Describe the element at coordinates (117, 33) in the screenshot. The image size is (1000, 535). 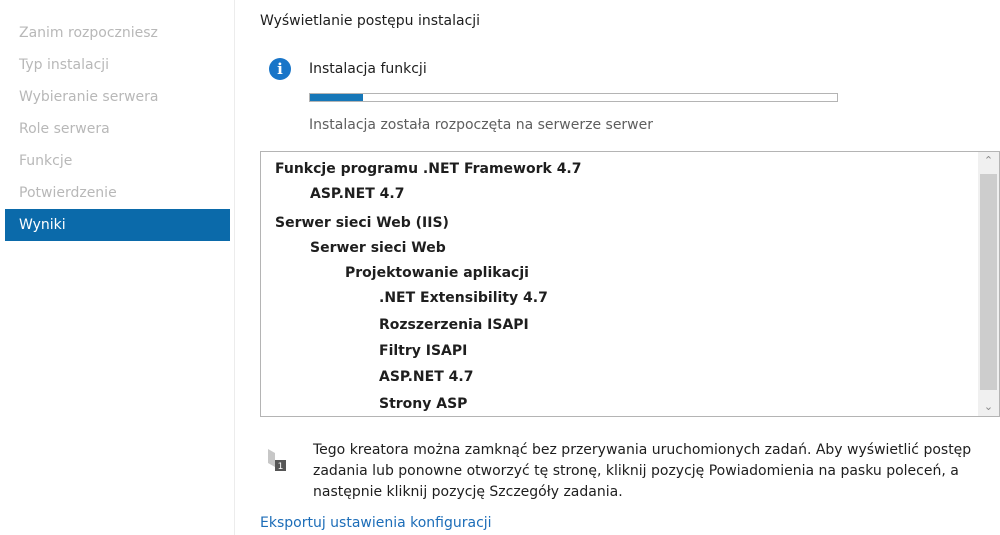
I see `nav-item-before-you-begin: Zanim rozpoczniesz` at that location.